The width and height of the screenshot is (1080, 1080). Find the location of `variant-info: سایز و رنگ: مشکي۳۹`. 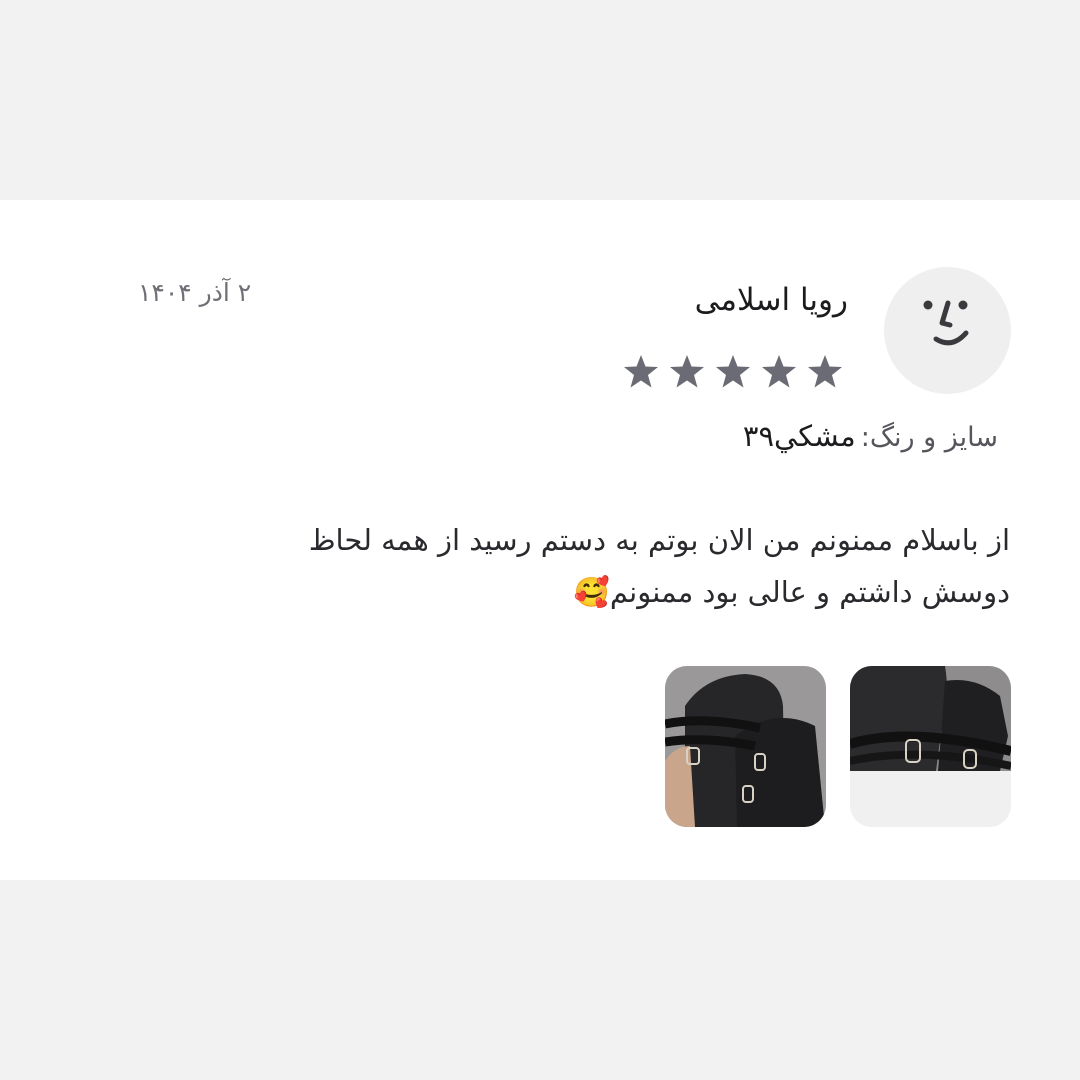

variant-info: سایز و رنگ: مشکي۳۹ is located at coordinates (870, 438).